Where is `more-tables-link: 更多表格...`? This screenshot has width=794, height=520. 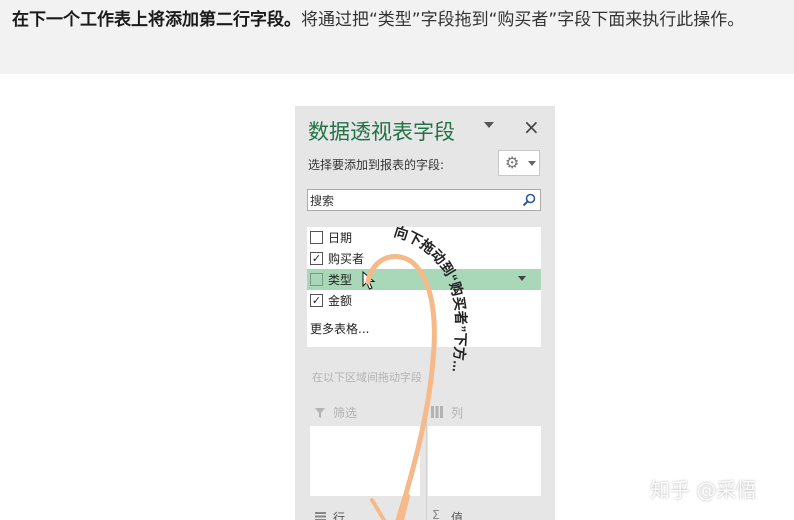 more-tables-link: 更多表格... is located at coordinates (339, 328).